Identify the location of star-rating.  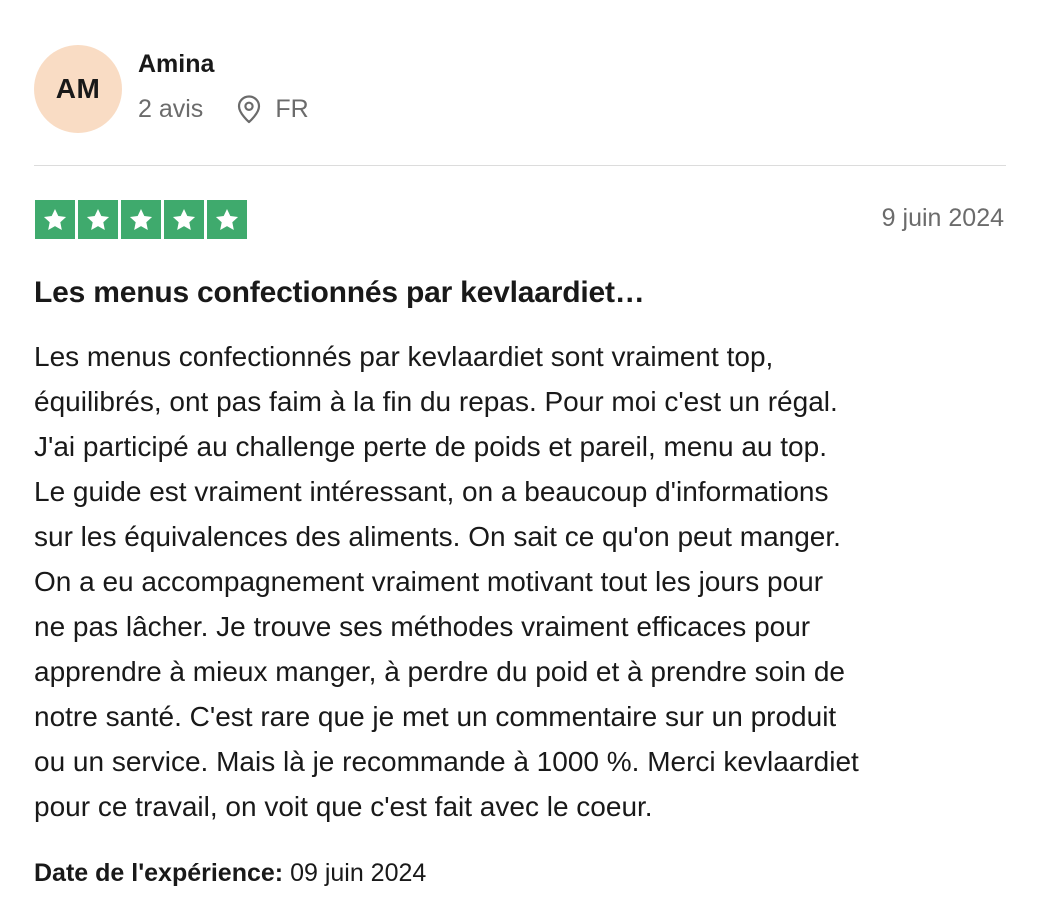
(141, 219).